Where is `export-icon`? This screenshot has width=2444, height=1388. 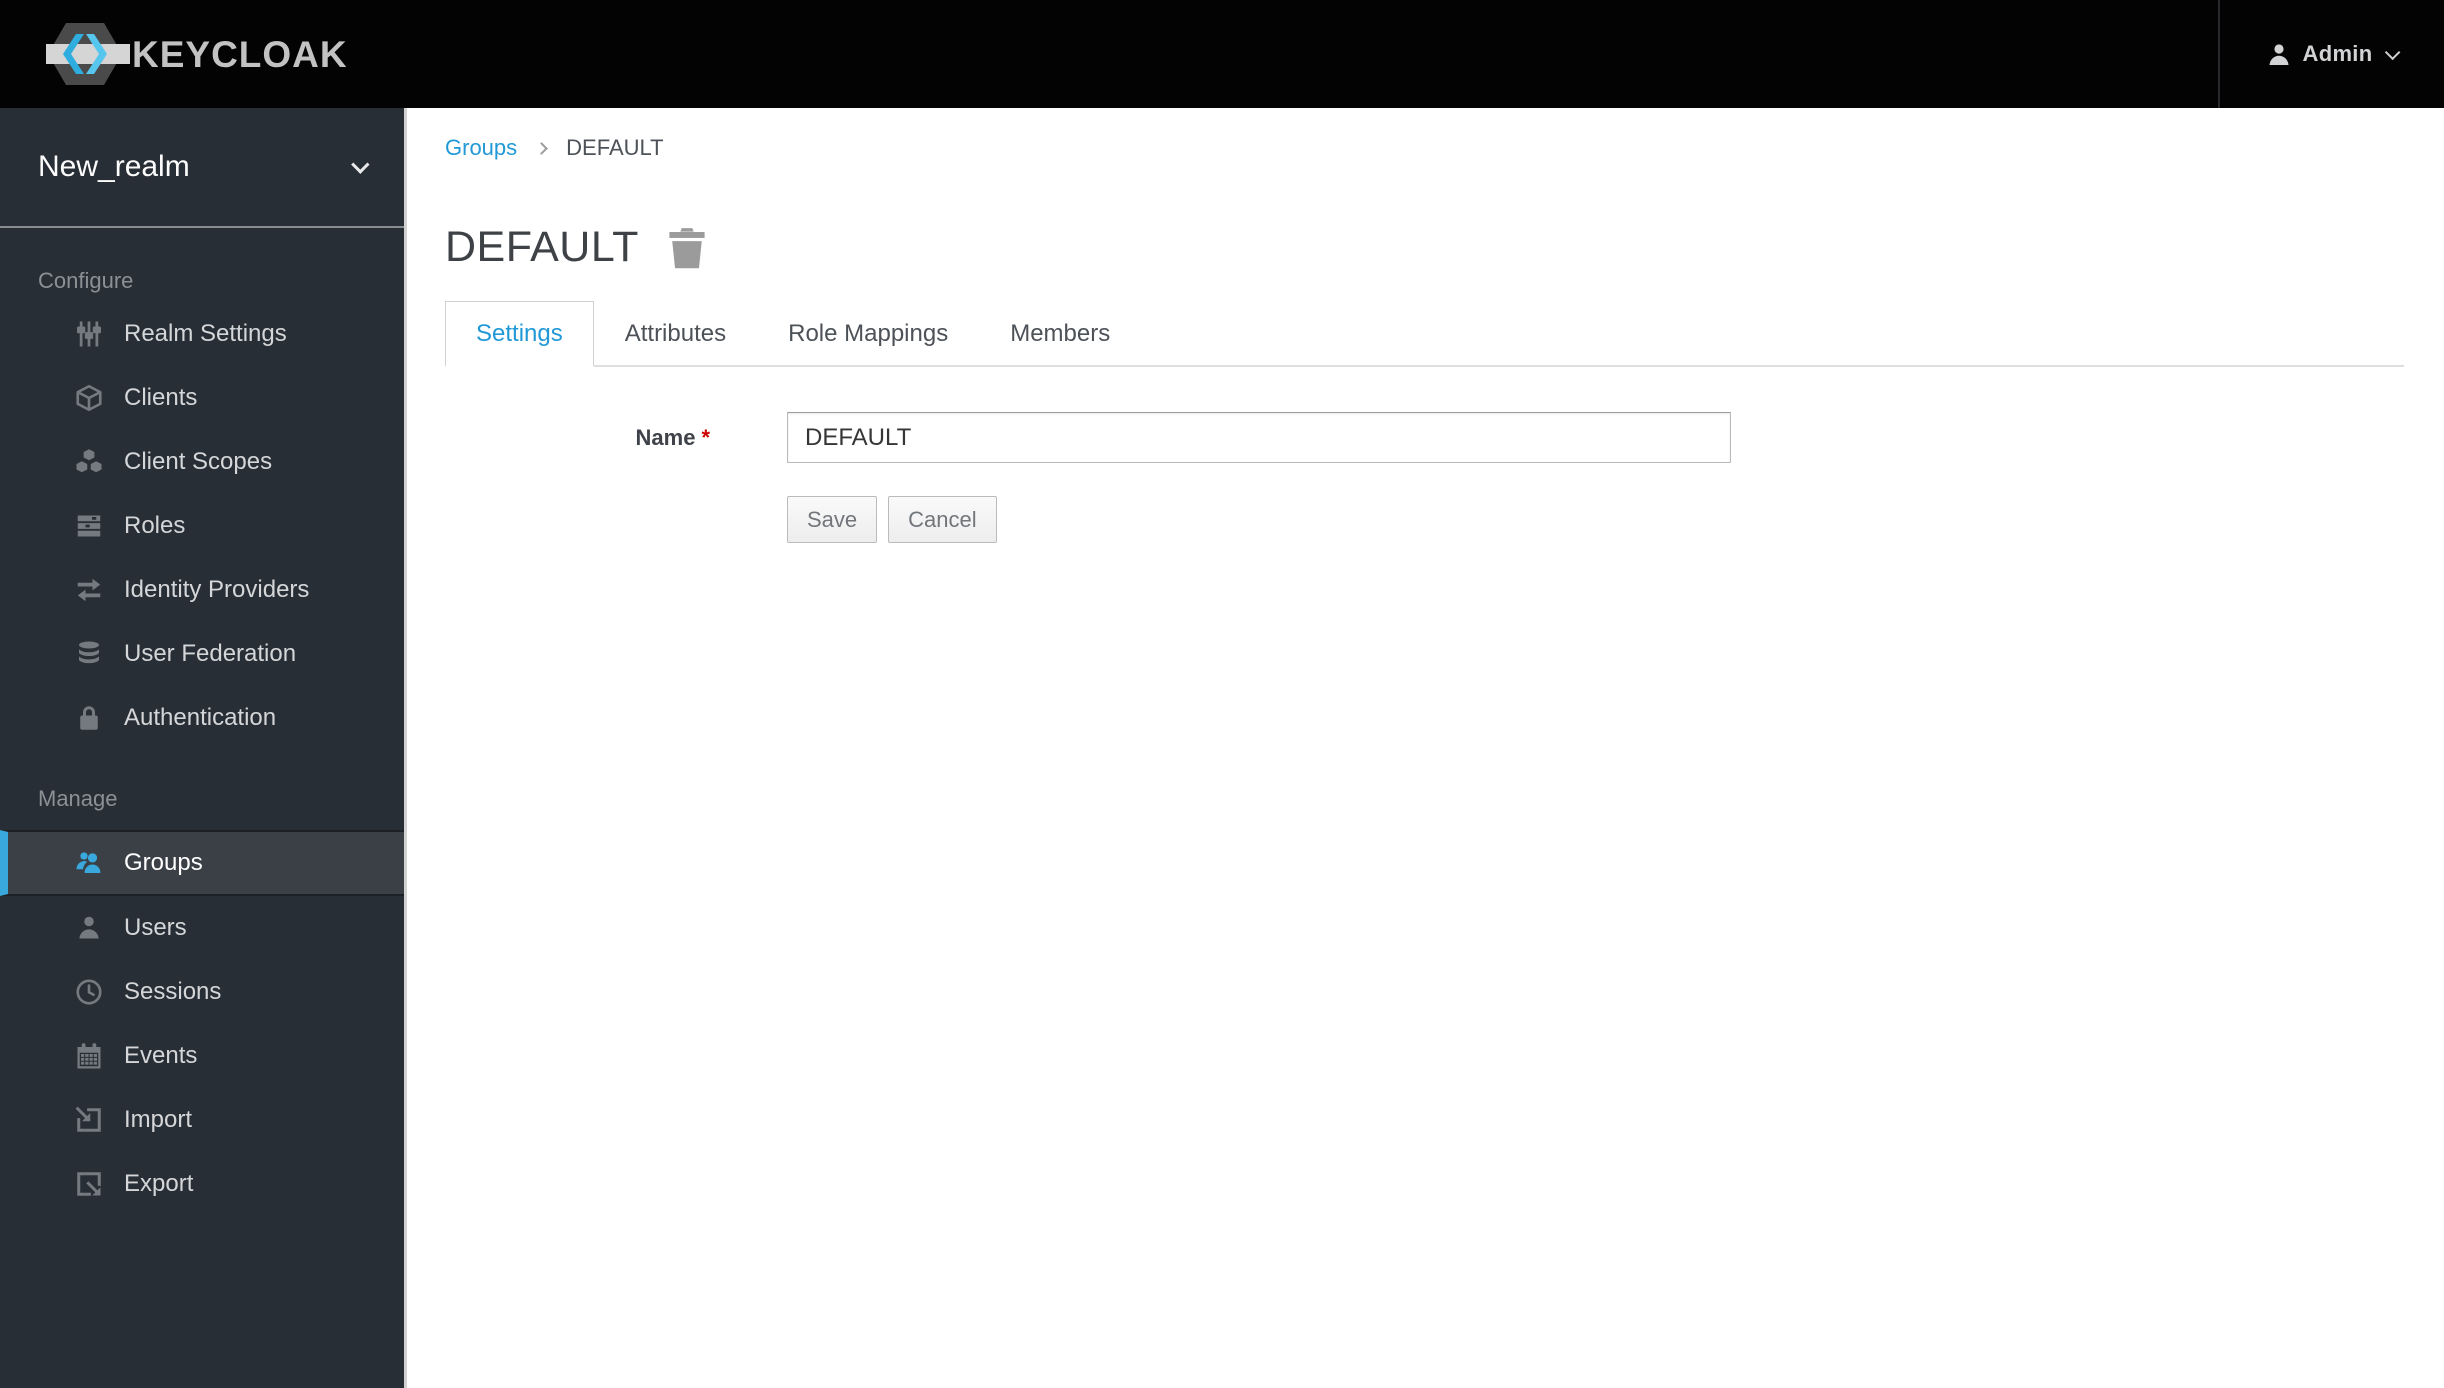
export-icon is located at coordinates (89, 1184).